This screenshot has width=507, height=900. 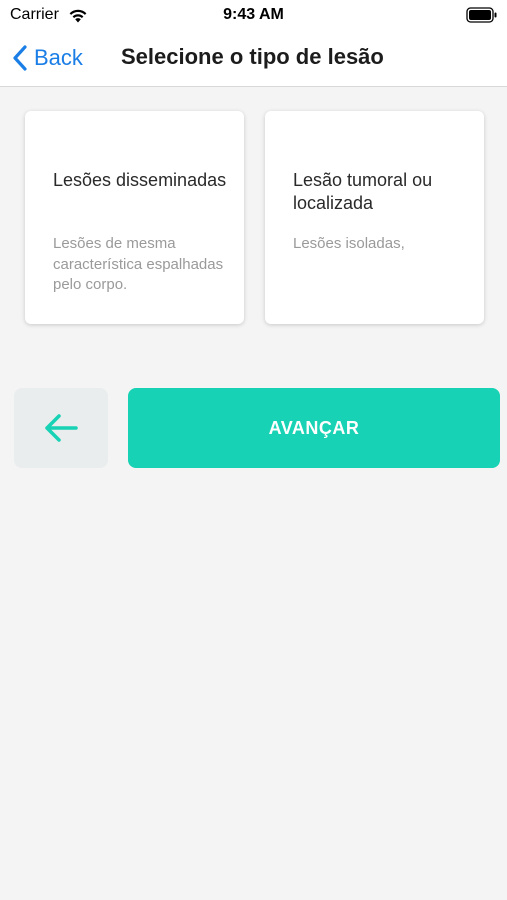 I want to click on navigation-bar: Back Selecione o tipo de lesão, so click(x=253, y=58).